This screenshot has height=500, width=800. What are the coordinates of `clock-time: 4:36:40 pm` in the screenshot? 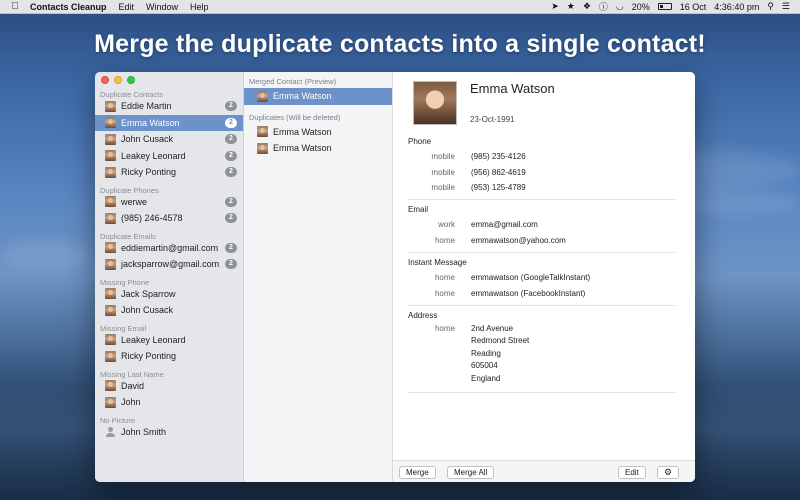 It's located at (736, 7).